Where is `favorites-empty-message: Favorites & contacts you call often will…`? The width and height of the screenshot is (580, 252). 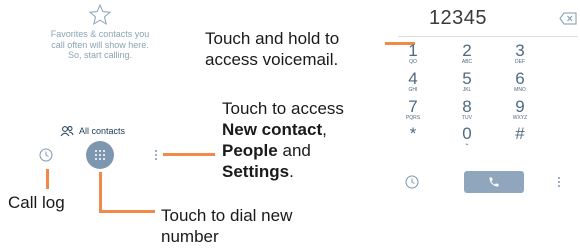
favorites-empty-message: Favorites & contacts you call often will… is located at coordinates (100, 44).